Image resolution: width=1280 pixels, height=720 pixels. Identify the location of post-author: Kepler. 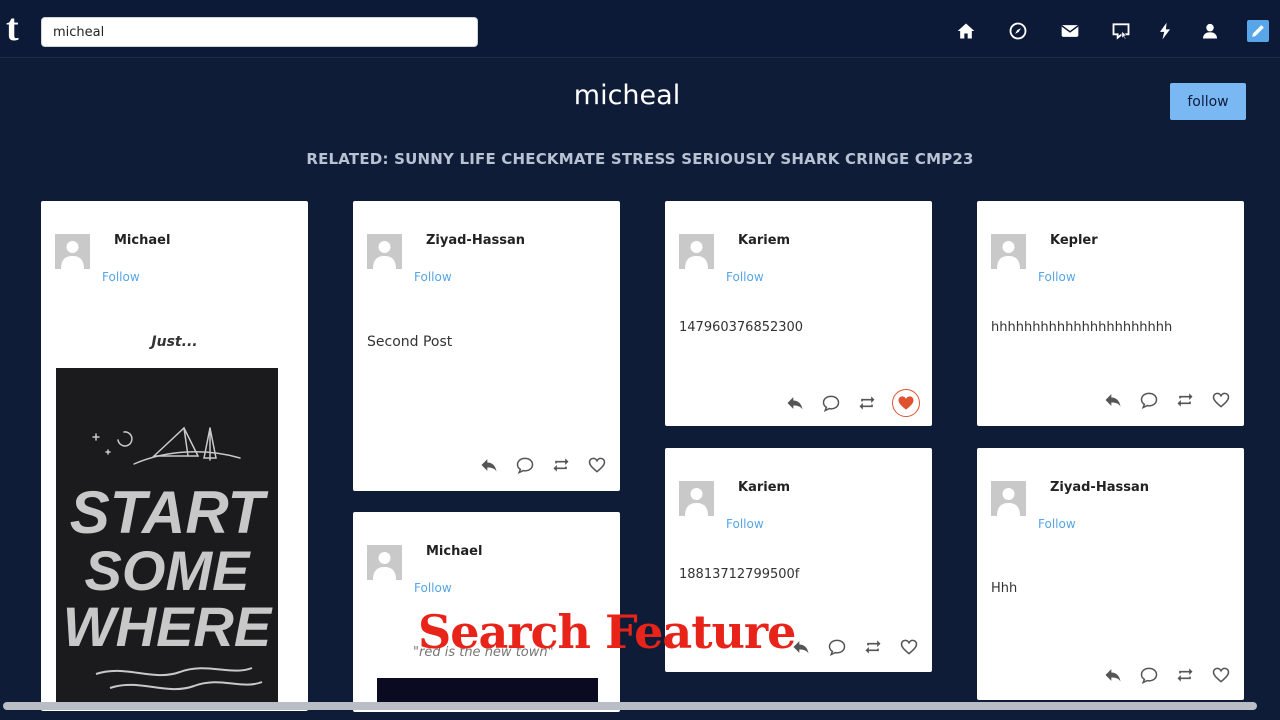
(1074, 240).